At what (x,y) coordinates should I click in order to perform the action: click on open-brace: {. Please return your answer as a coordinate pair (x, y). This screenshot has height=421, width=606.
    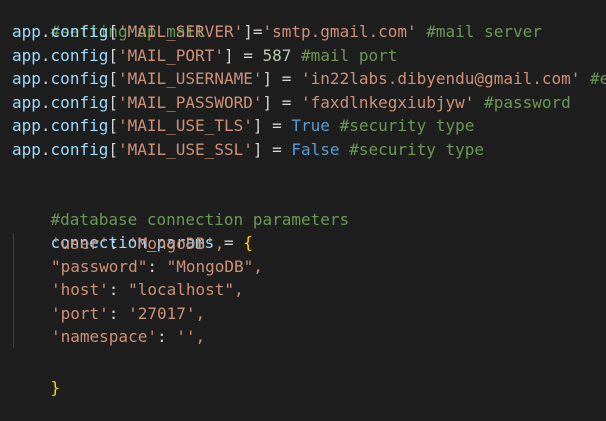
    Looking at the image, I should click on (248, 242).